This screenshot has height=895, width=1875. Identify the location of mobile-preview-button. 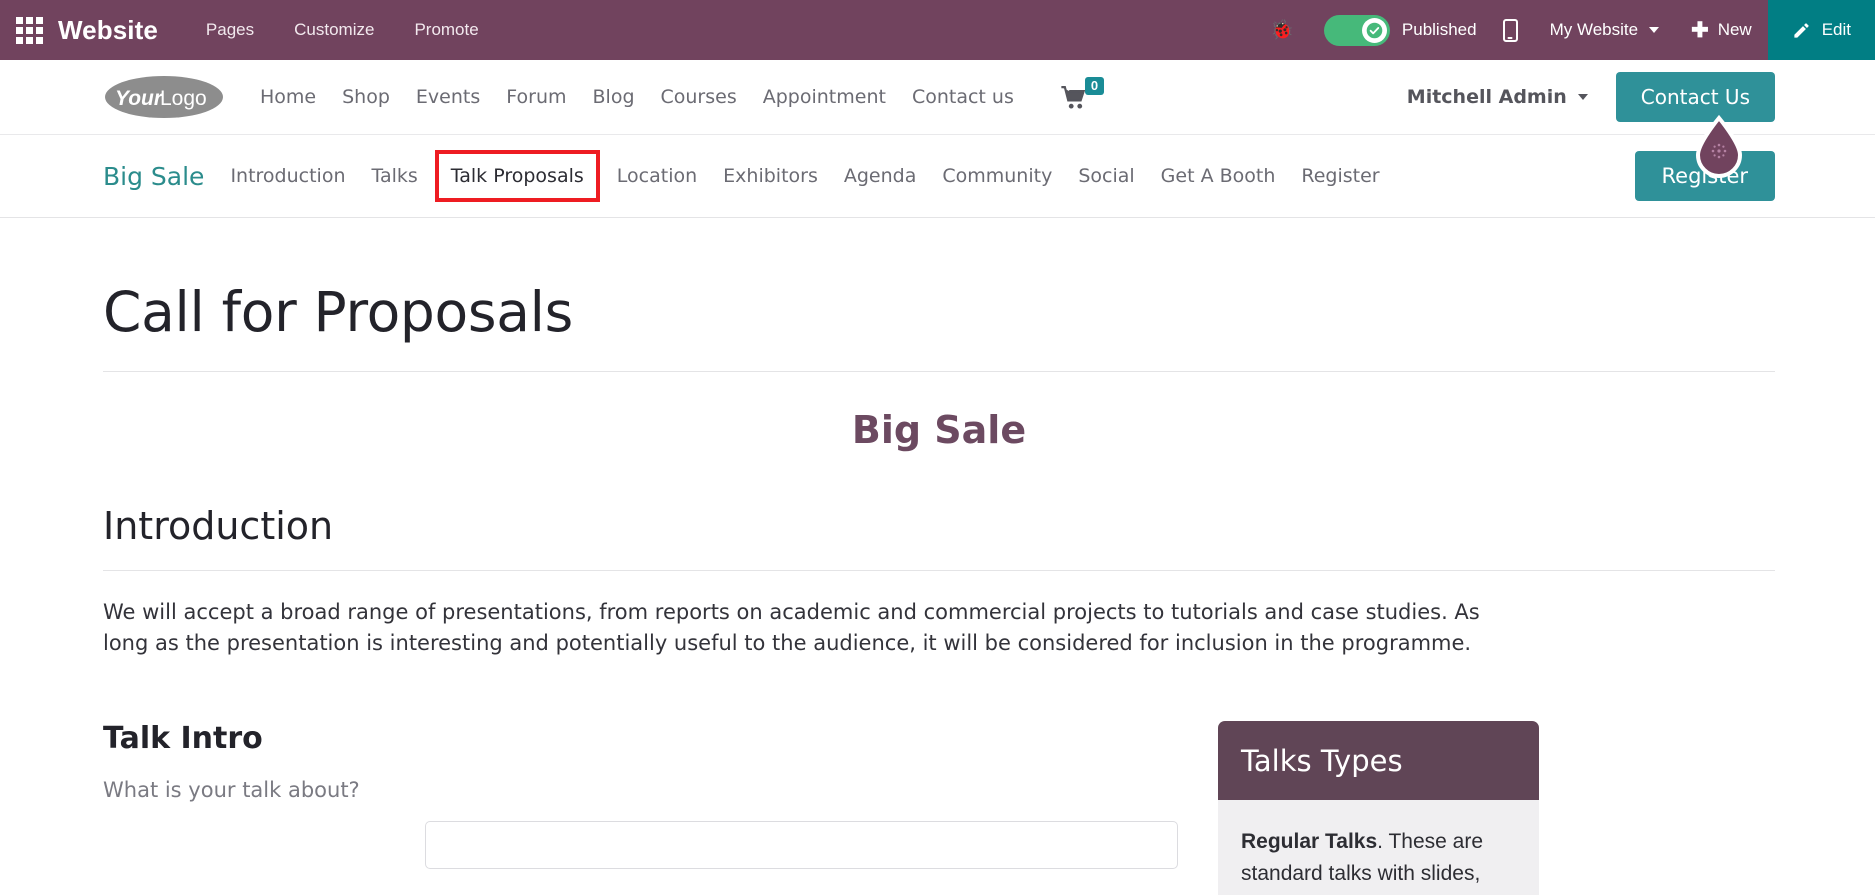
(1510, 30).